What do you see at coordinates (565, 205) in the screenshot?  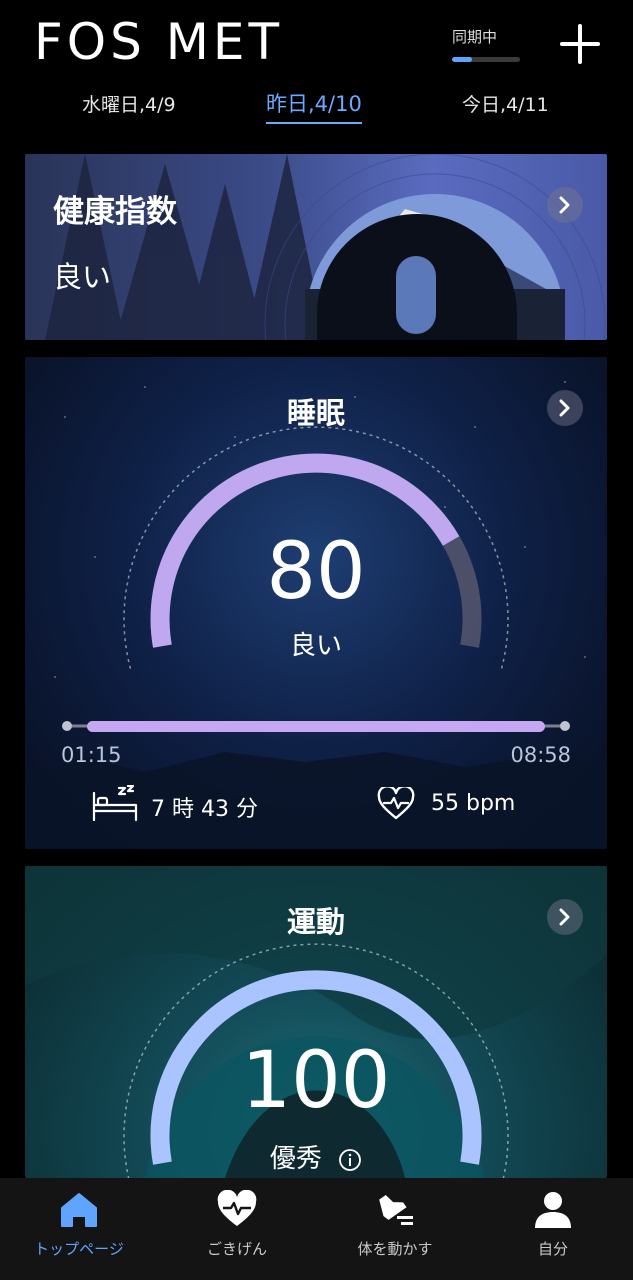 I see `health-chevron-right-icon` at bounding box center [565, 205].